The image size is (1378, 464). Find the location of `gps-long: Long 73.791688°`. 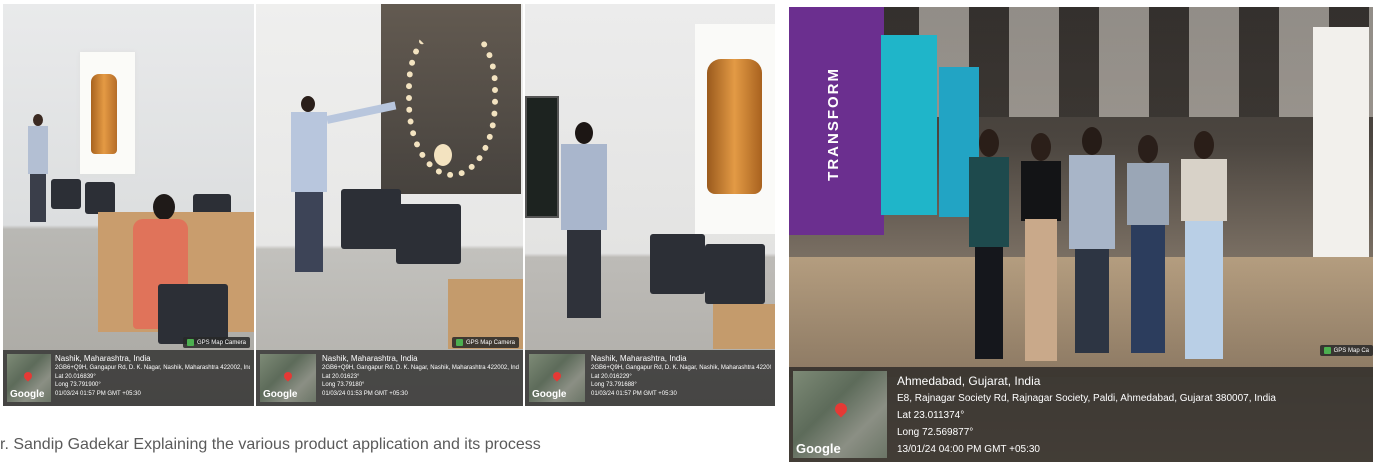

gps-long: Long 73.791688° is located at coordinates (614, 385).